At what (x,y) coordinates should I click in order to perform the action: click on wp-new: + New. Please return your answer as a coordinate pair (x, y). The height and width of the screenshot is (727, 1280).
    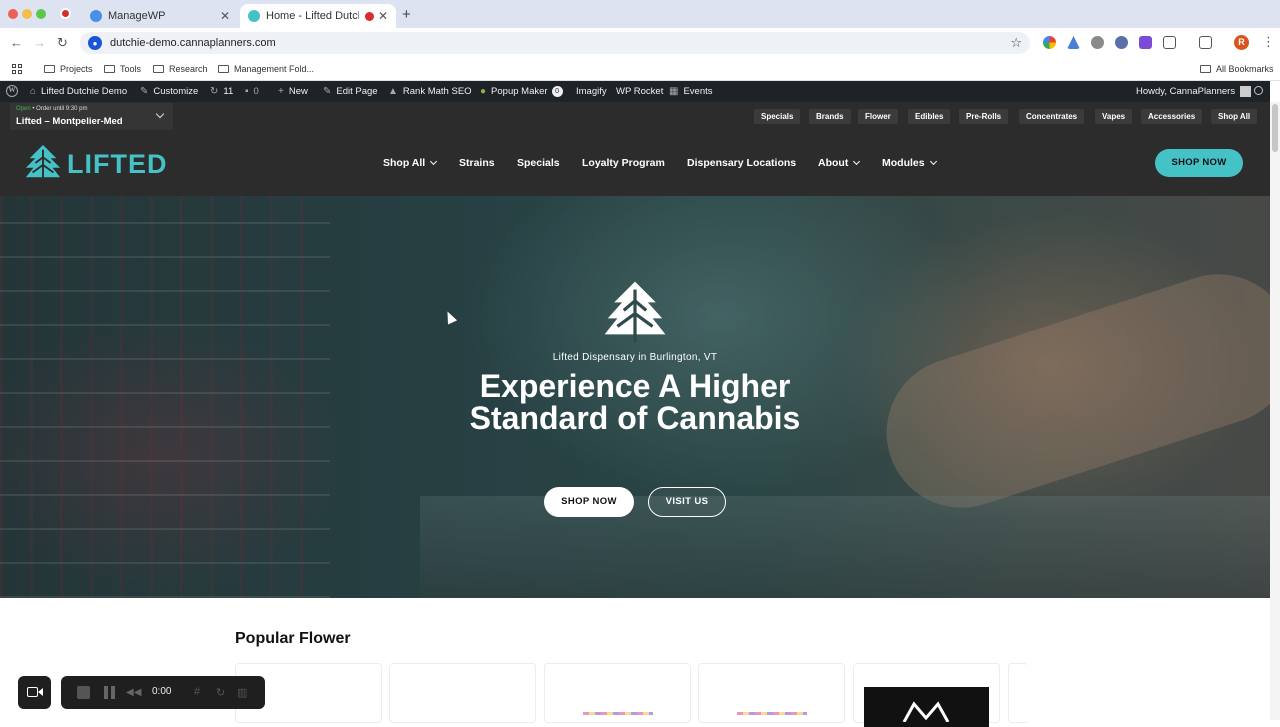
    Looking at the image, I should click on (293, 91).